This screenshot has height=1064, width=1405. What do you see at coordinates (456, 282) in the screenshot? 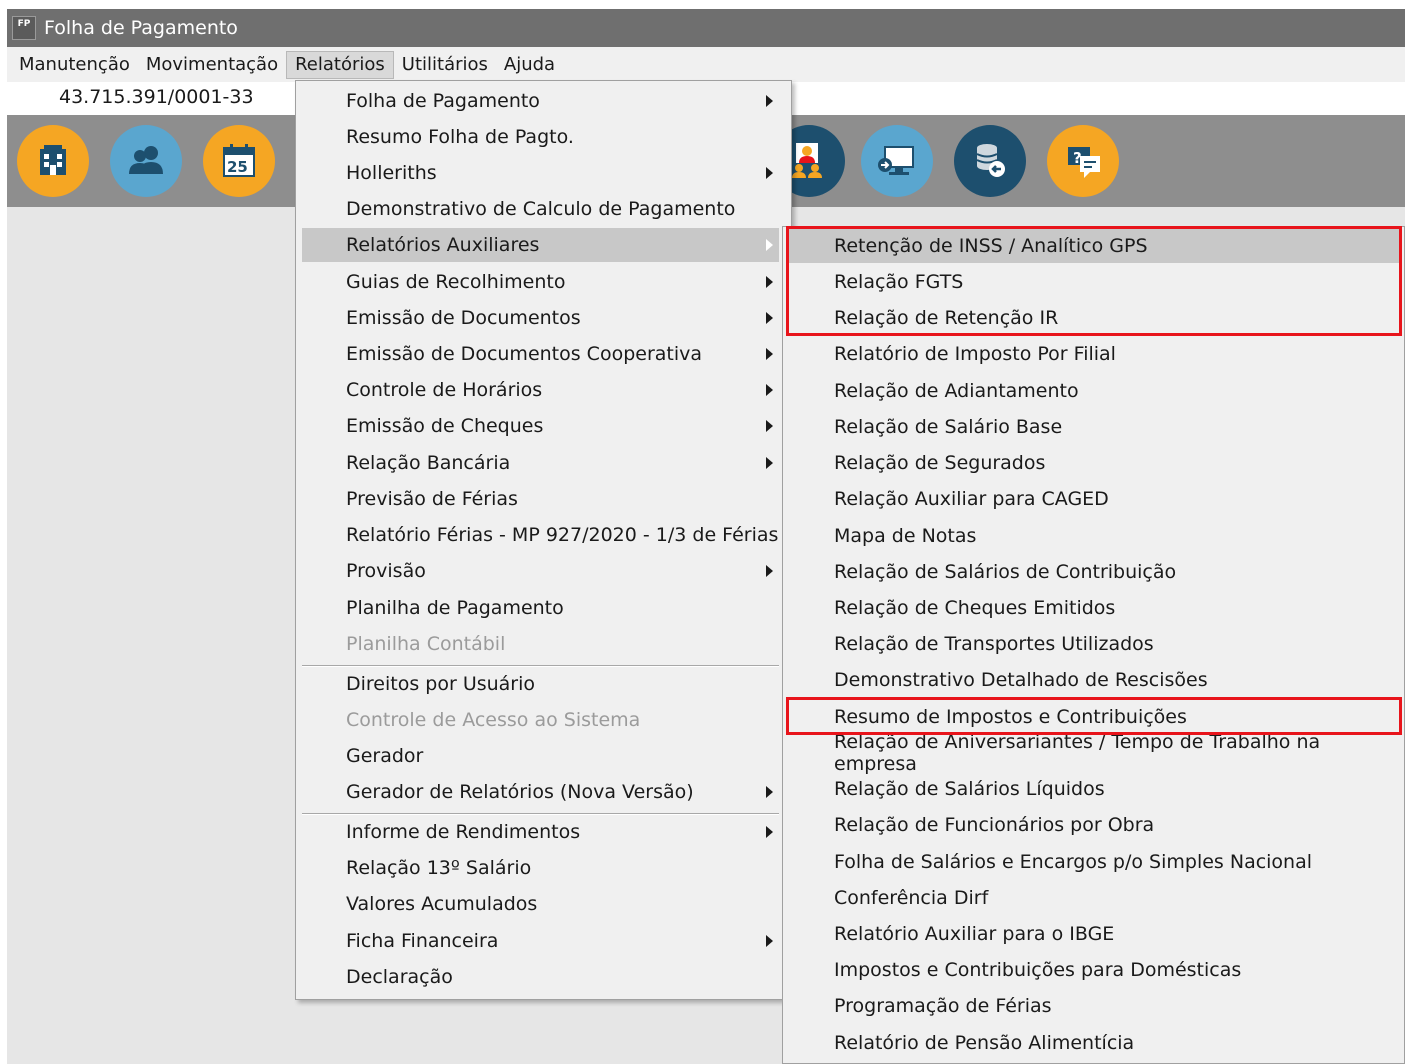
I see `menu-item-label: Guias de Recolhimento` at bounding box center [456, 282].